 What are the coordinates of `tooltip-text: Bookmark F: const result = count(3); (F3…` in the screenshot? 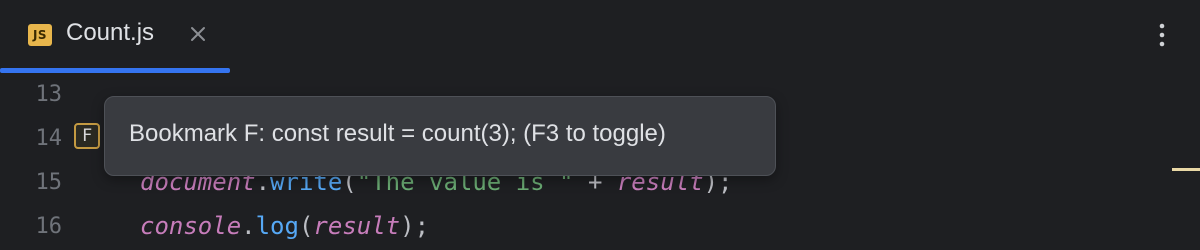 It's located at (397, 133).